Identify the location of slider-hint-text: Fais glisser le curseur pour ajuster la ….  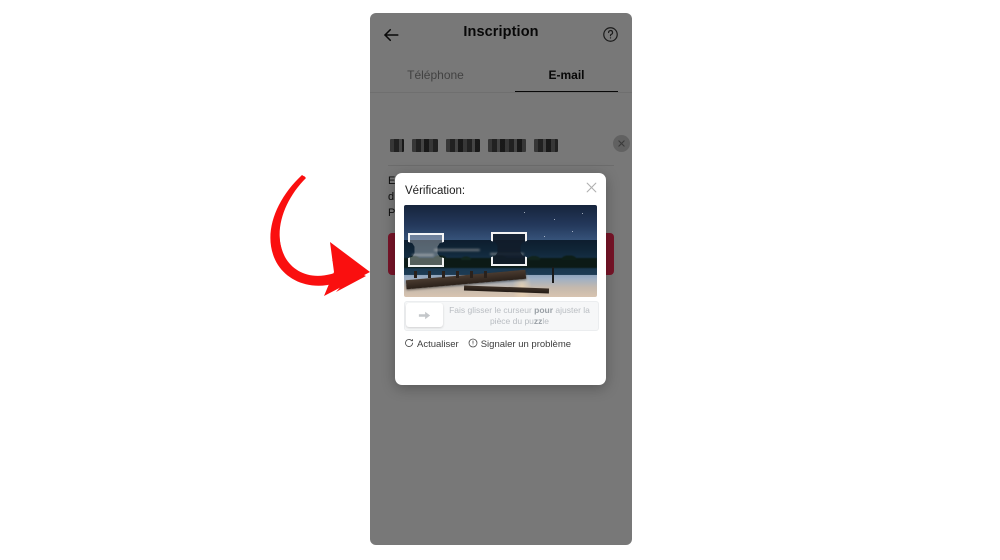
(519, 316).